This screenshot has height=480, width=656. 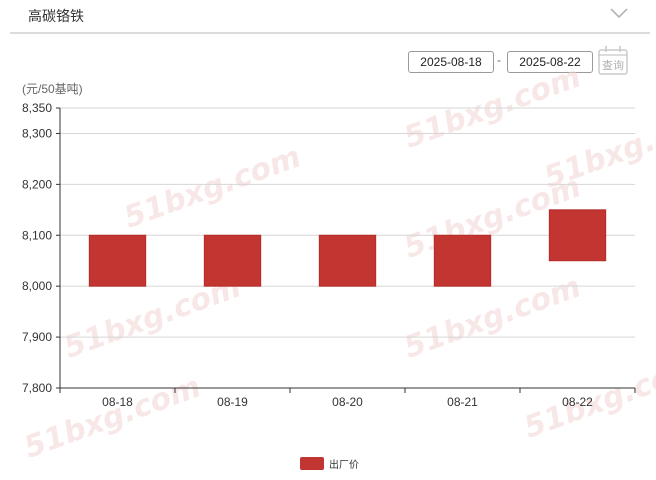 What do you see at coordinates (462, 402) in the screenshot?
I see `x-tick-label: 08-21` at bounding box center [462, 402].